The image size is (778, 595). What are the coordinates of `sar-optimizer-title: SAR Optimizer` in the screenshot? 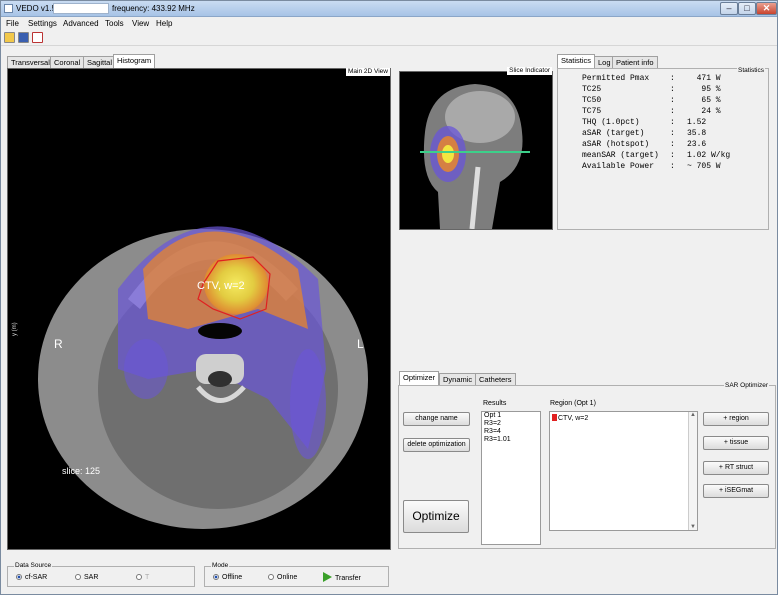 It's located at (746, 385).